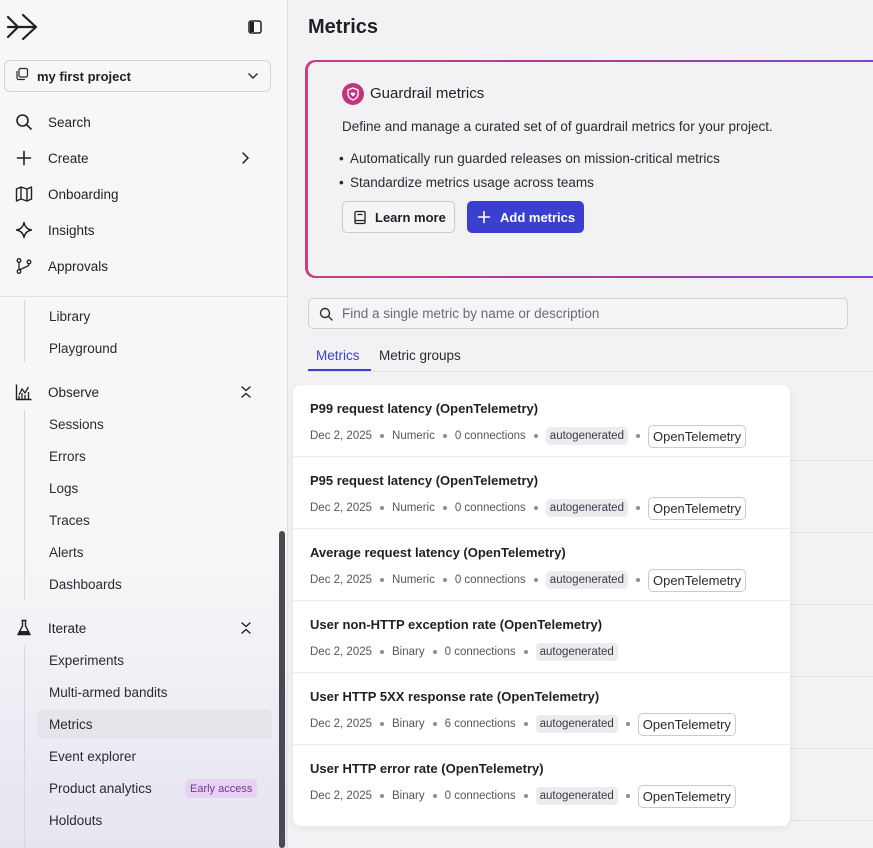 This screenshot has height=848, width=873. I want to click on nav-label: Create, so click(68, 158).